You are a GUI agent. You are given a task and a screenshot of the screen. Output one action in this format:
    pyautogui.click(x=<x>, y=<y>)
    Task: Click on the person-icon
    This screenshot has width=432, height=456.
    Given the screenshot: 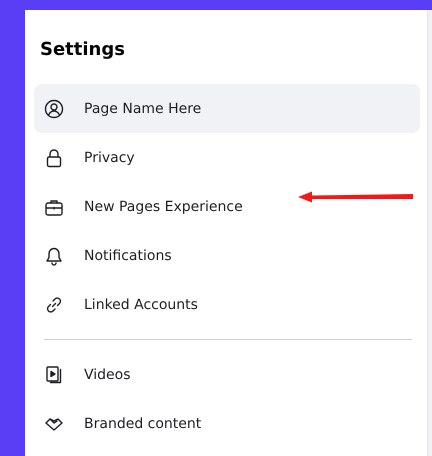 What is the action you would take?
    pyautogui.click(x=54, y=108)
    